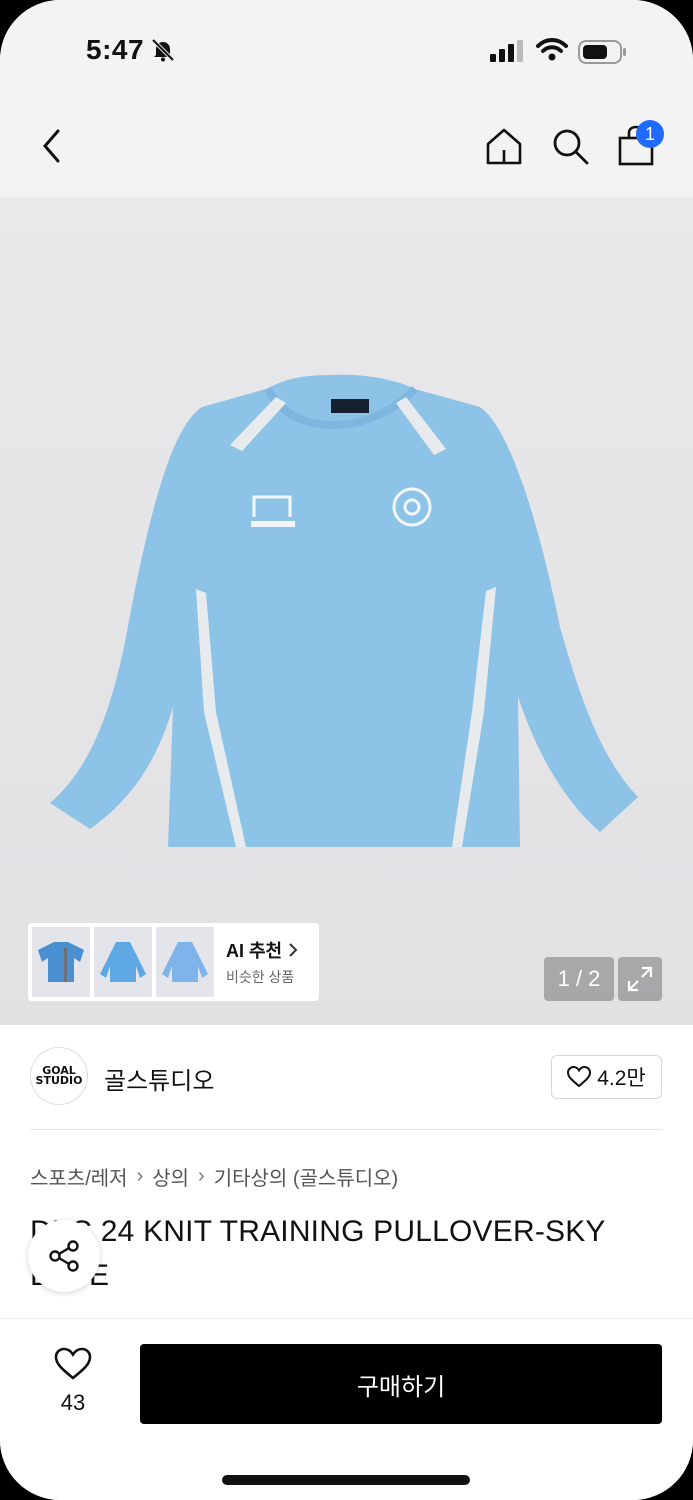 This screenshot has width=693, height=1500. I want to click on share-icon, so click(64, 1256).